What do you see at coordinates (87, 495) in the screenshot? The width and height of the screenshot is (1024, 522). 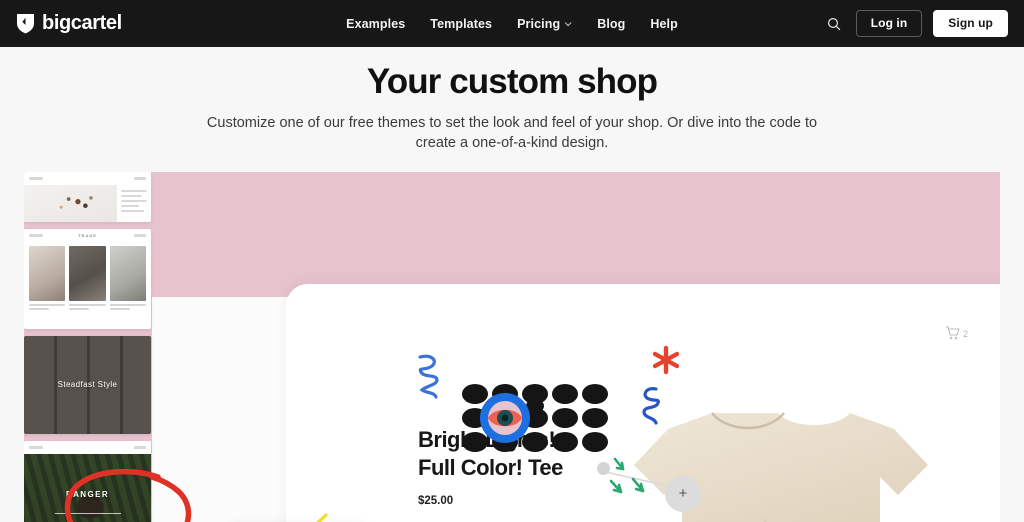 I see `theme-card-label: RANGER` at bounding box center [87, 495].